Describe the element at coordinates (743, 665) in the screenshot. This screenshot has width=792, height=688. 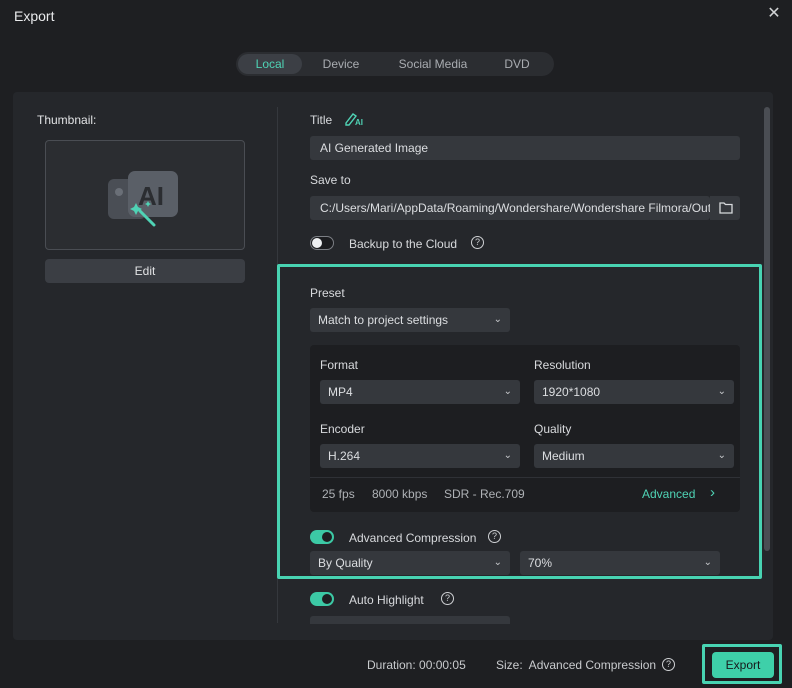
I see `export-button: Export` at that location.